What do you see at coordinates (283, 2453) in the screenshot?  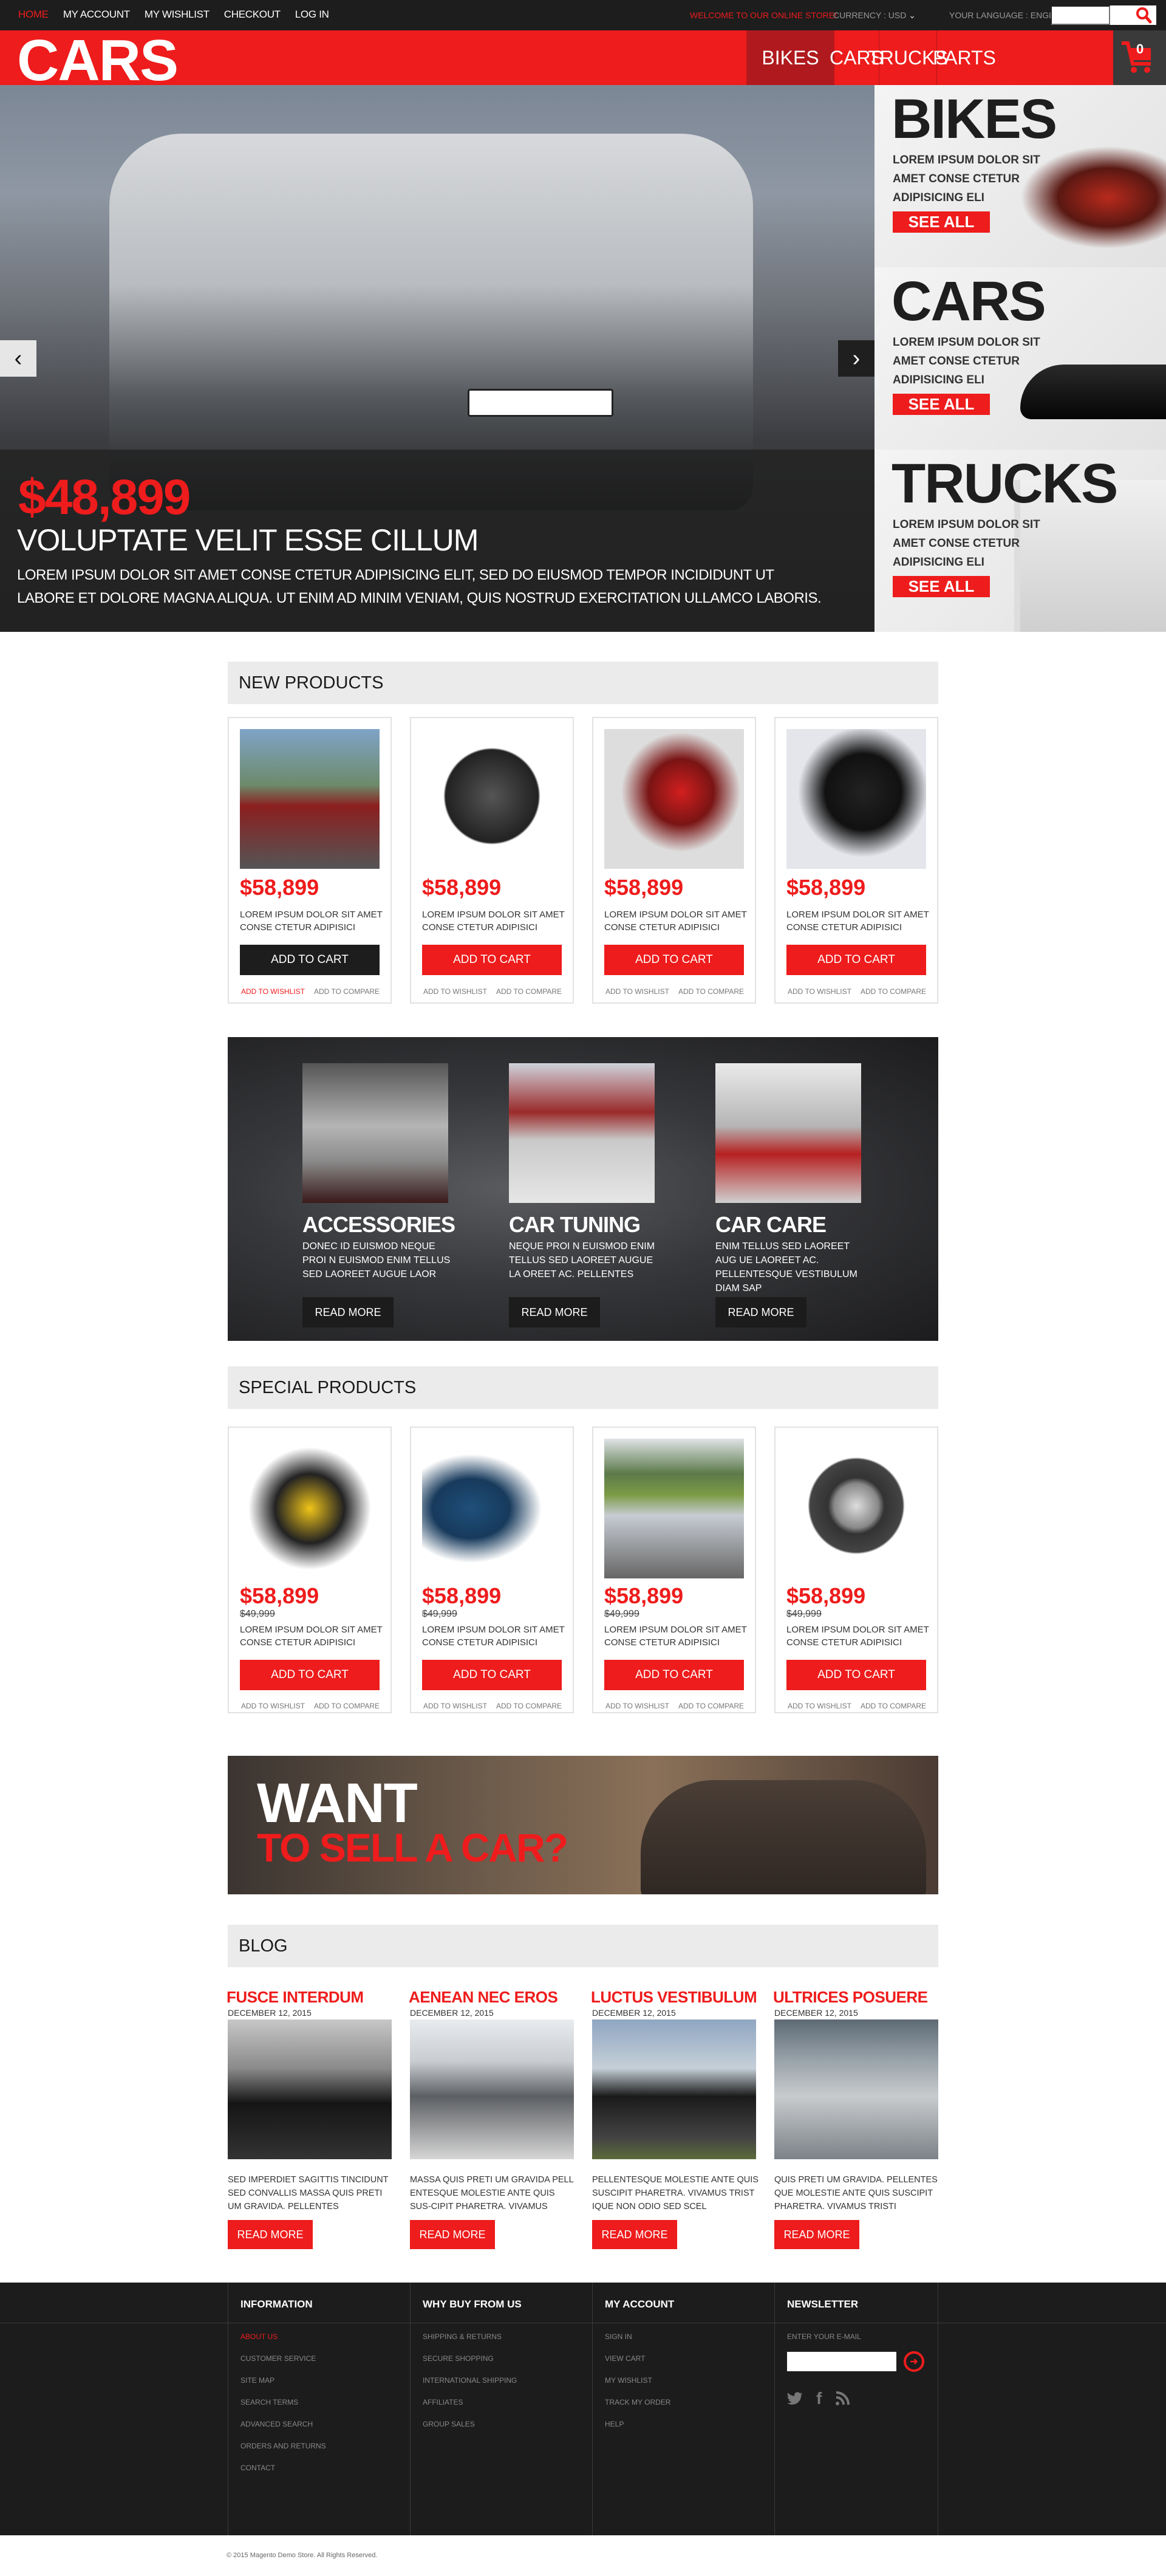 I see `footer-link: ORDERS AND RETURNS` at bounding box center [283, 2453].